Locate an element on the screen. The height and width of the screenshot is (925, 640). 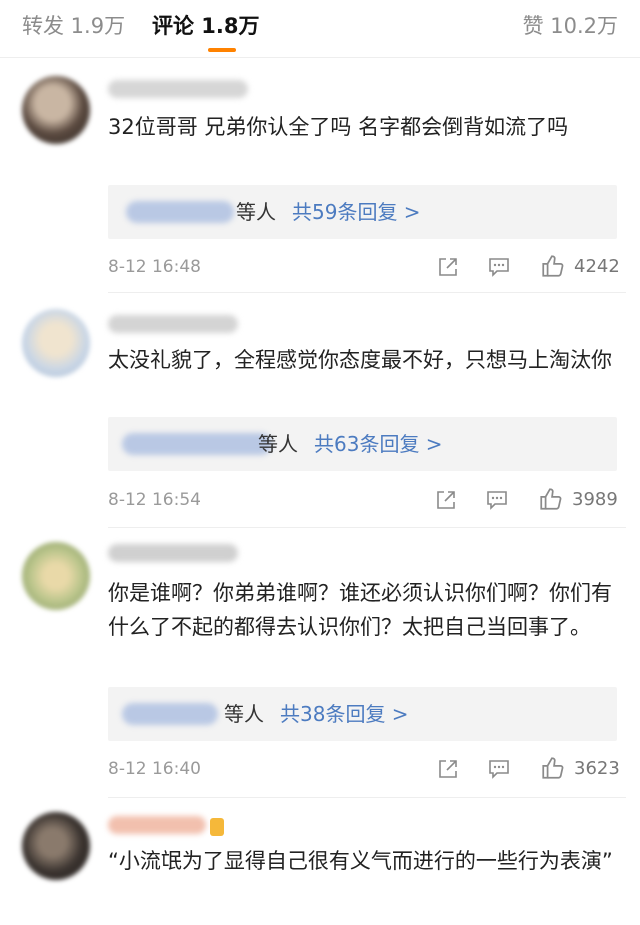
comment-text: 32位哥哥 兄弟你认全了吗 名字都会倒背如流了吗 is located at coordinates (338, 127).